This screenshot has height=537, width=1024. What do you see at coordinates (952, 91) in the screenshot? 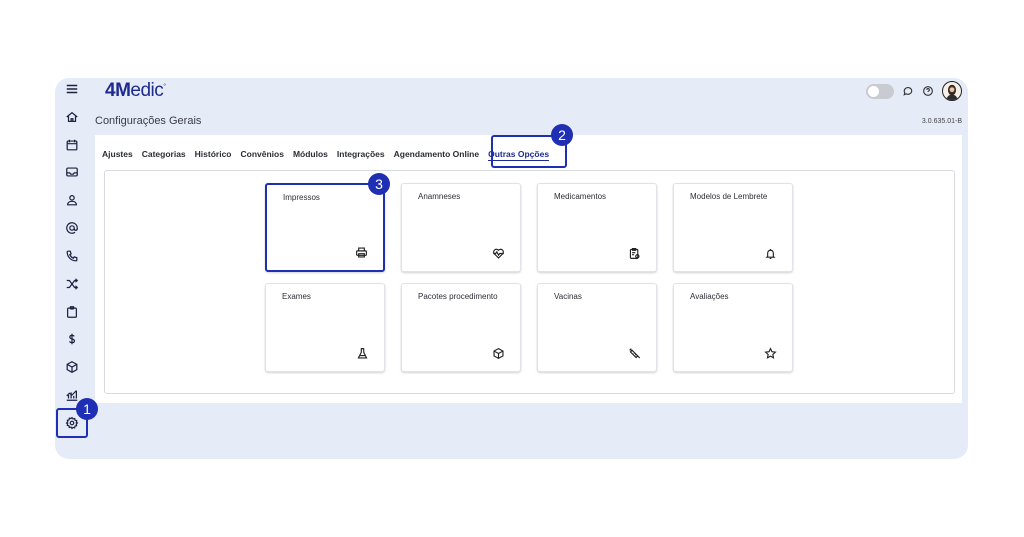
I see `avatar` at bounding box center [952, 91].